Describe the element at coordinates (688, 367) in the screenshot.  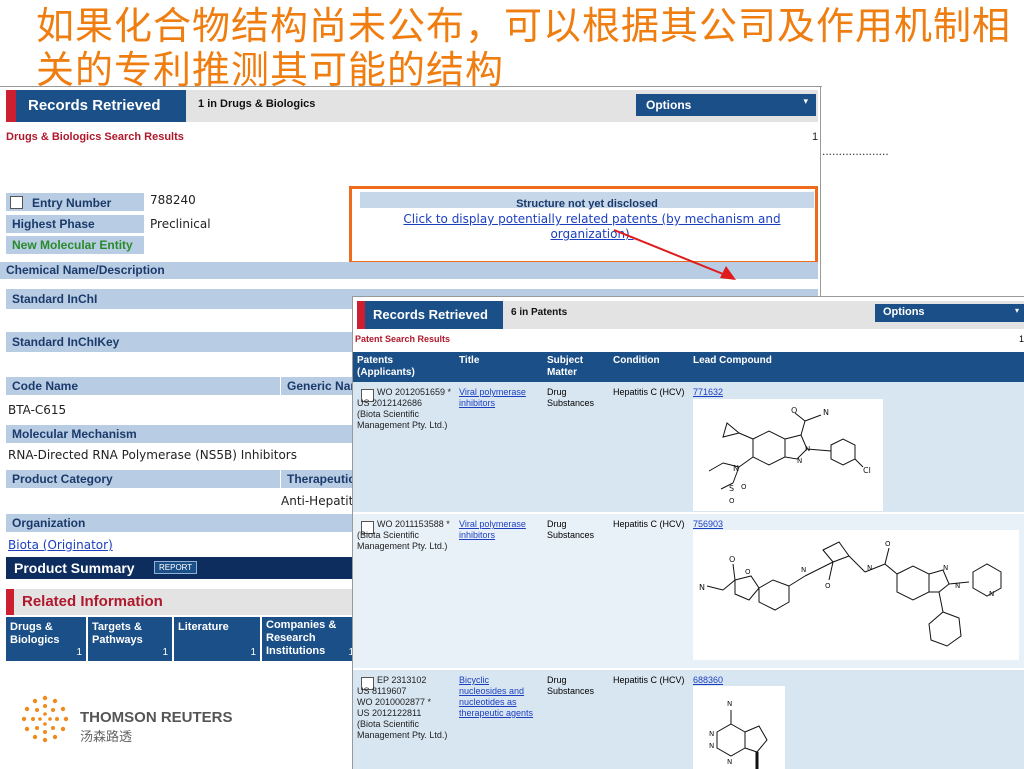
I see `patents-table-header` at that location.